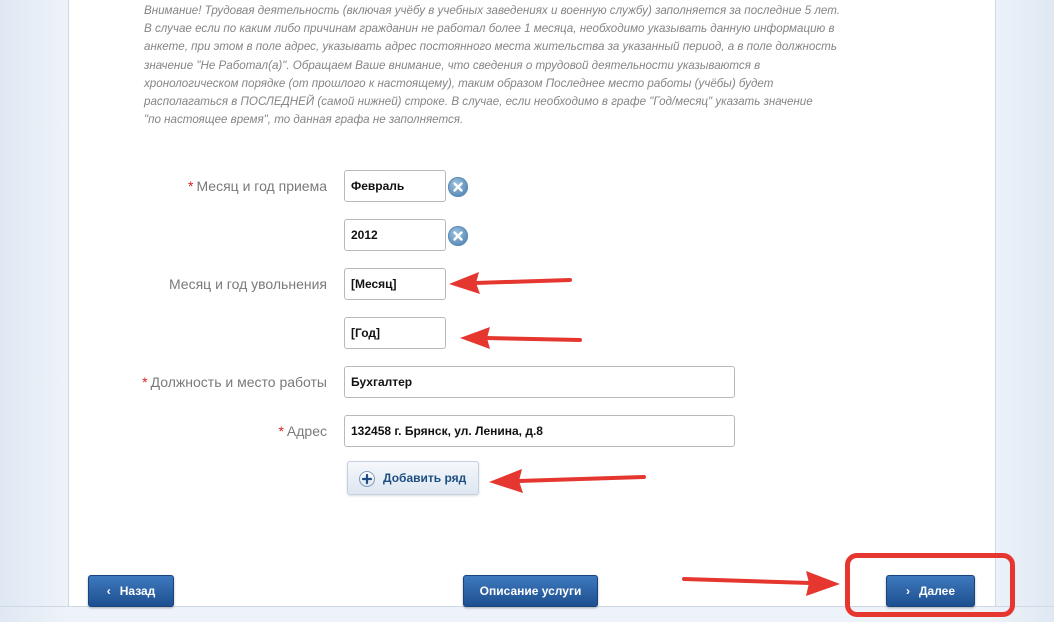 The image size is (1054, 622). What do you see at coordinates (539, 431) in the screenshot?
I see `address-field: 132458 г. Брянск, ул. Ленина, д.8` at bounding box center [539, 431].